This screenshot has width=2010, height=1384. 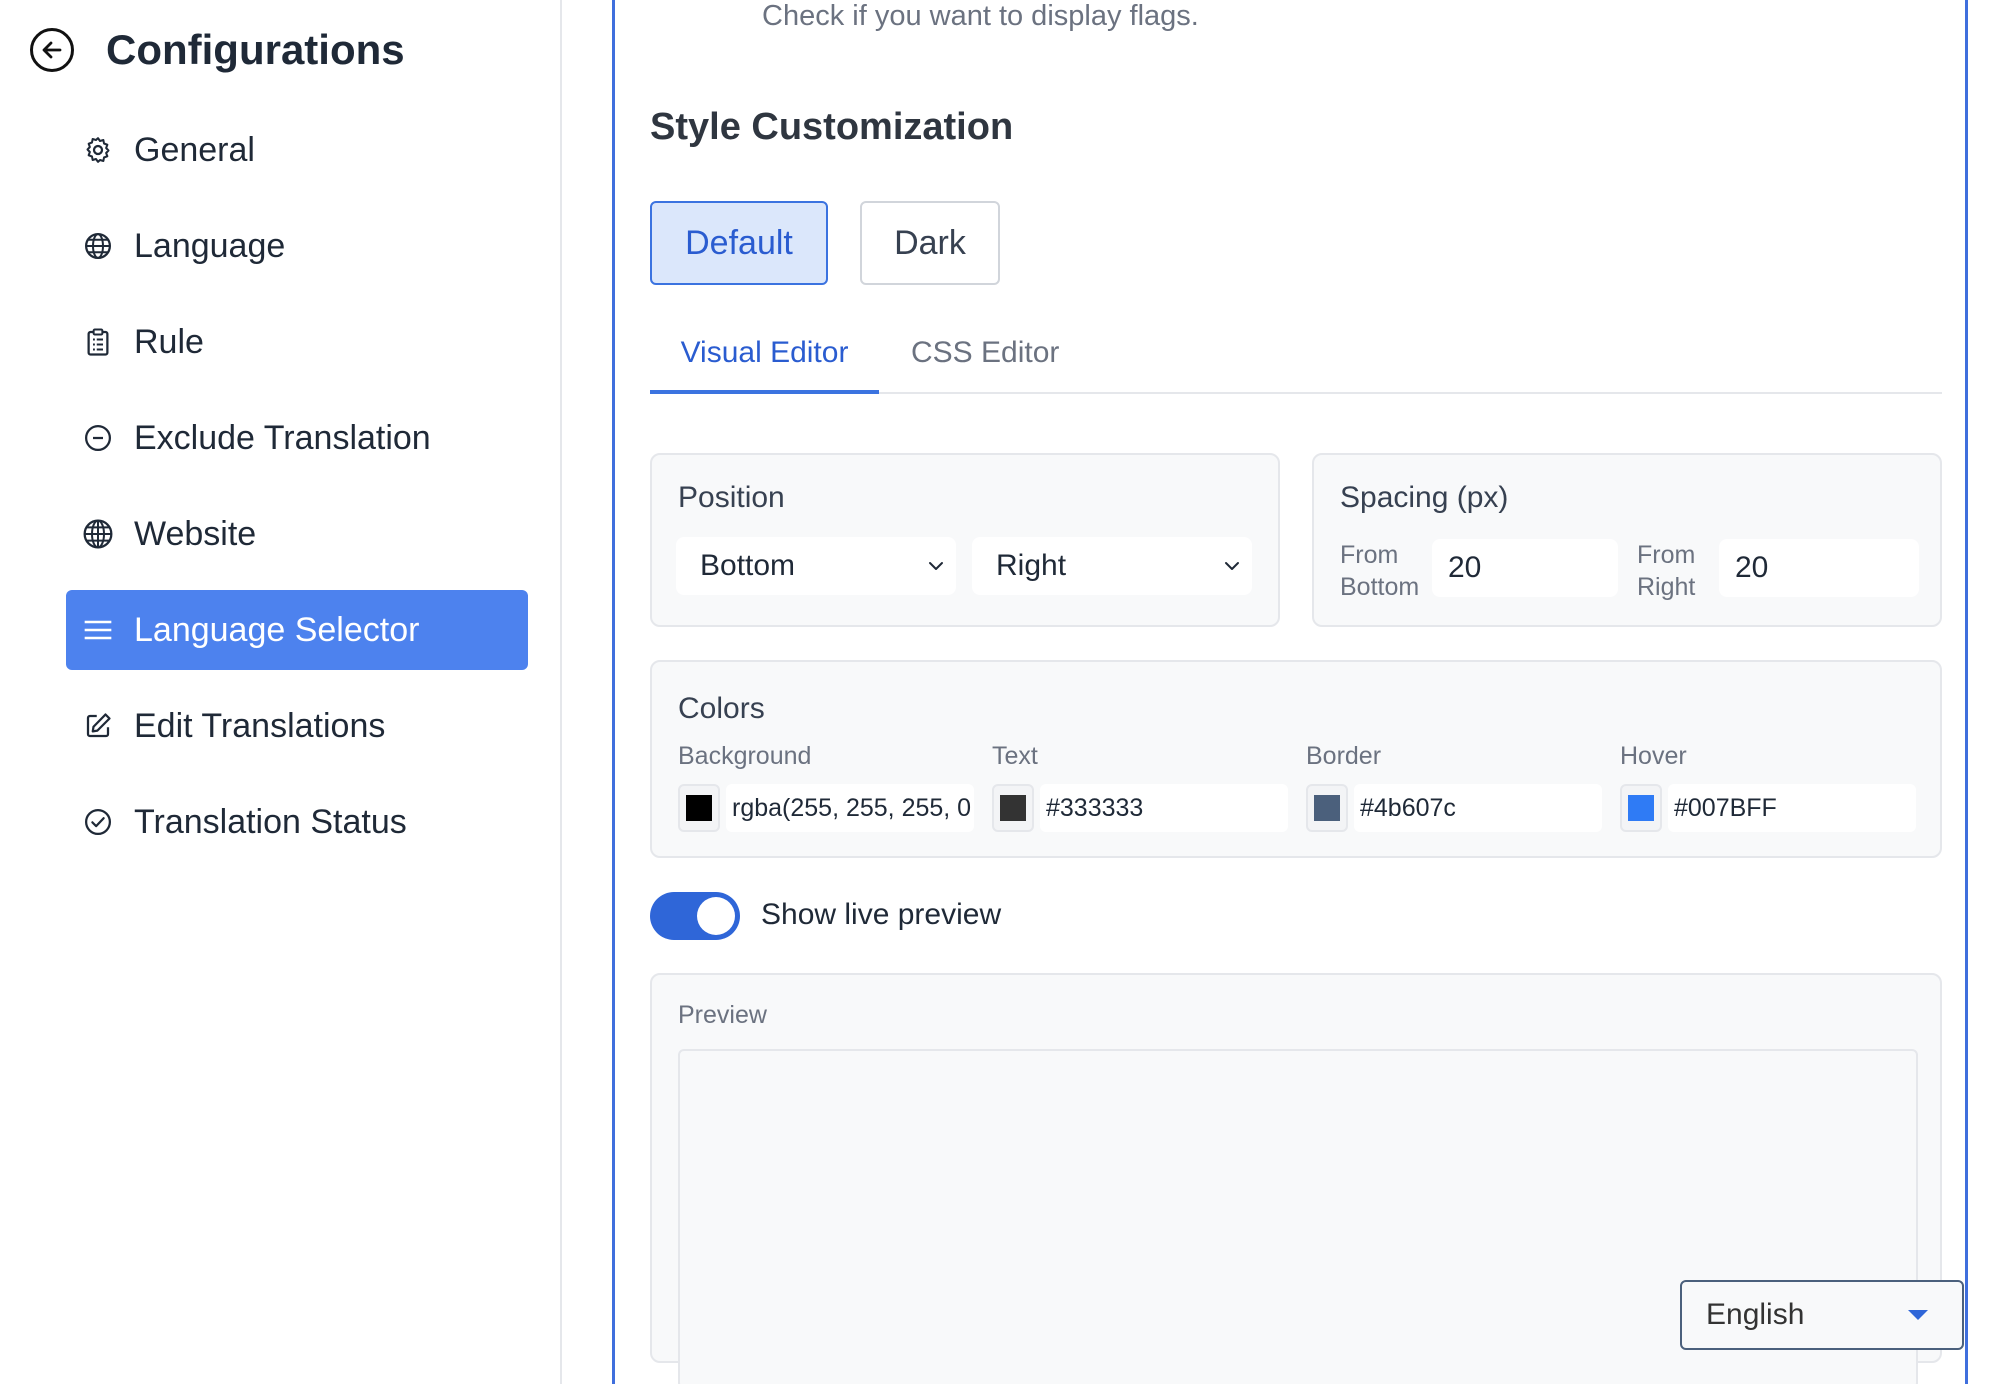 I want to click on toggle-knob, so click(x=716, y=916).